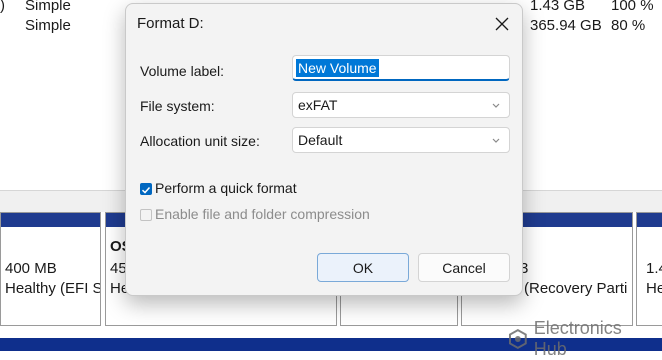  I want to click on volume-row: ) Simple, so click(35, 7).